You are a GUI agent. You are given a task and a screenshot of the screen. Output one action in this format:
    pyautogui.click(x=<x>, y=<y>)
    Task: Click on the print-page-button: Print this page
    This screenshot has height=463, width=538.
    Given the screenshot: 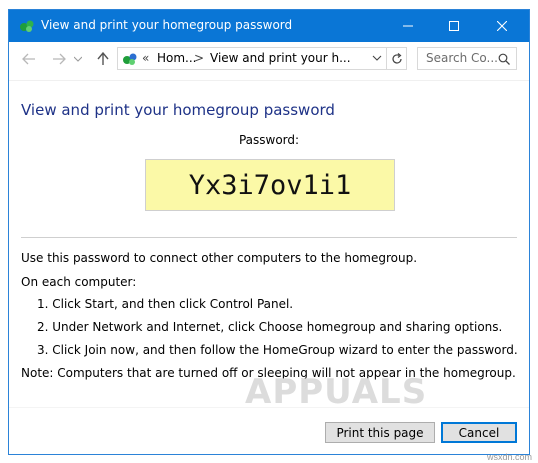 What is the action you would take?
    pyautogui.click(x=380, y=432)
    